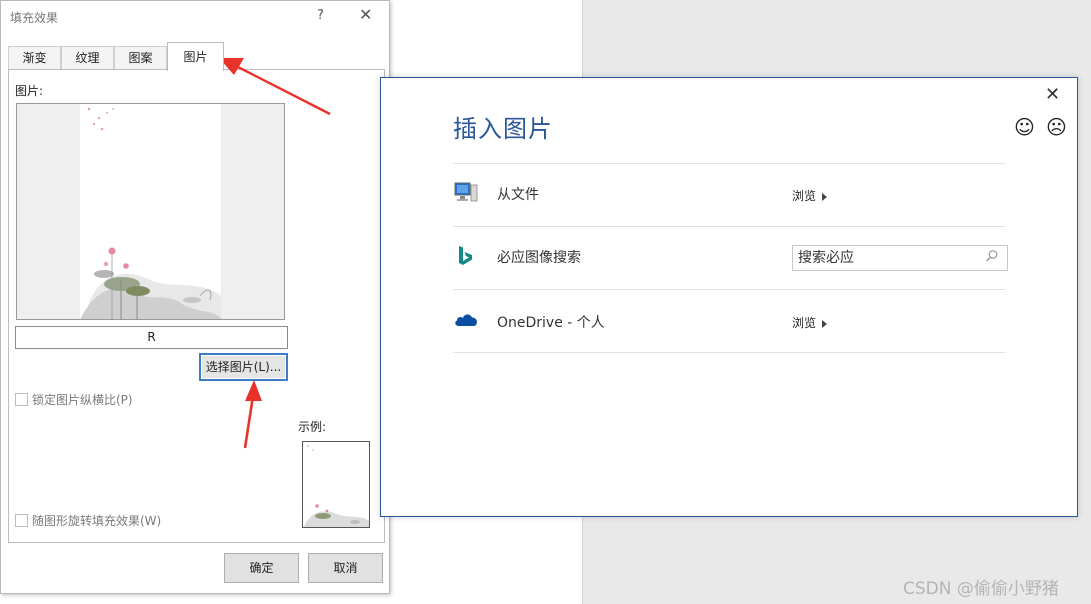 This screenshot has width=1091, height=604. I want to click on sample-label: 示例:, so click(312, 427).